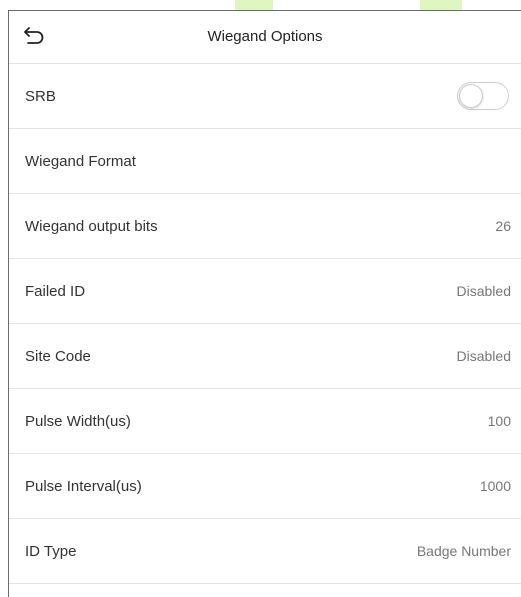 The image size is (521, 597). Describe the element at coordinates (463, 551) in the screenshot. I see `setting-value: Badge Number` at that location.